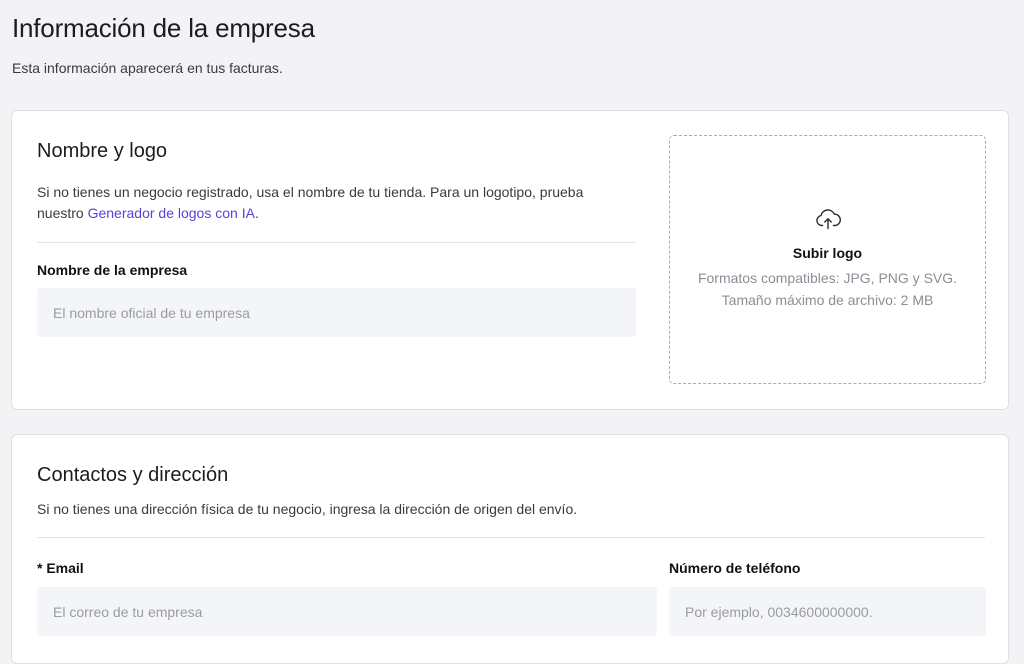 This screenshot has width=1024, height=664. What do you see at coordinates (256, 213) in the screenshot?
I see `name-logo-description-end: .` at bounding box center [256, 213].